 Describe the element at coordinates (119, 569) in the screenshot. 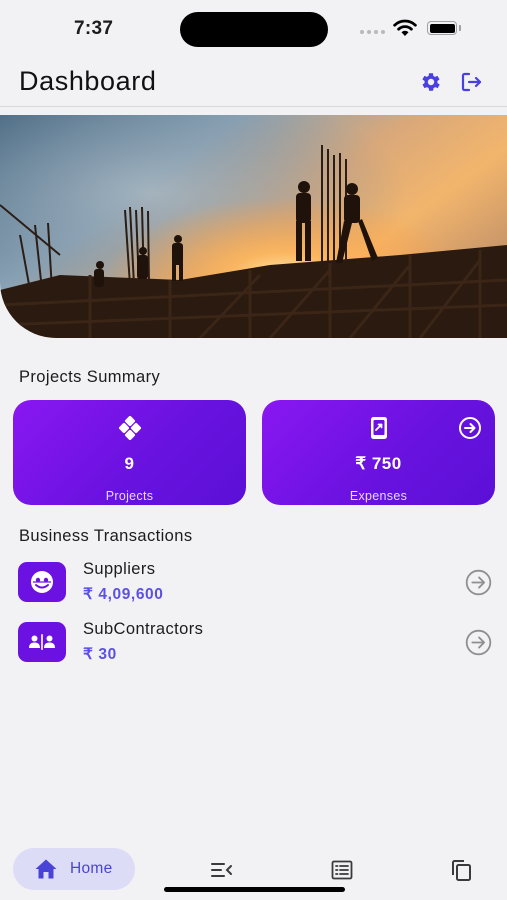

I see `suppliers-name: Suppliers` at that location.